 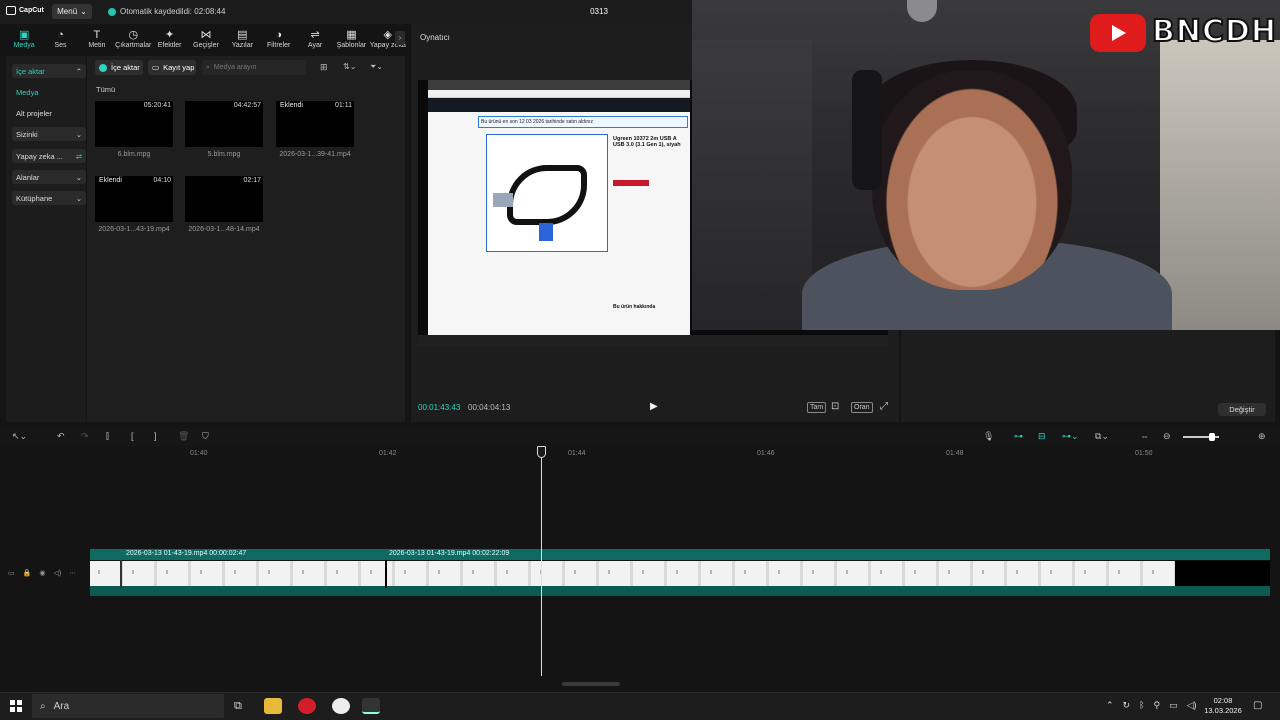 I want to click on play-icon: ▶, so click(x=654, y=406).